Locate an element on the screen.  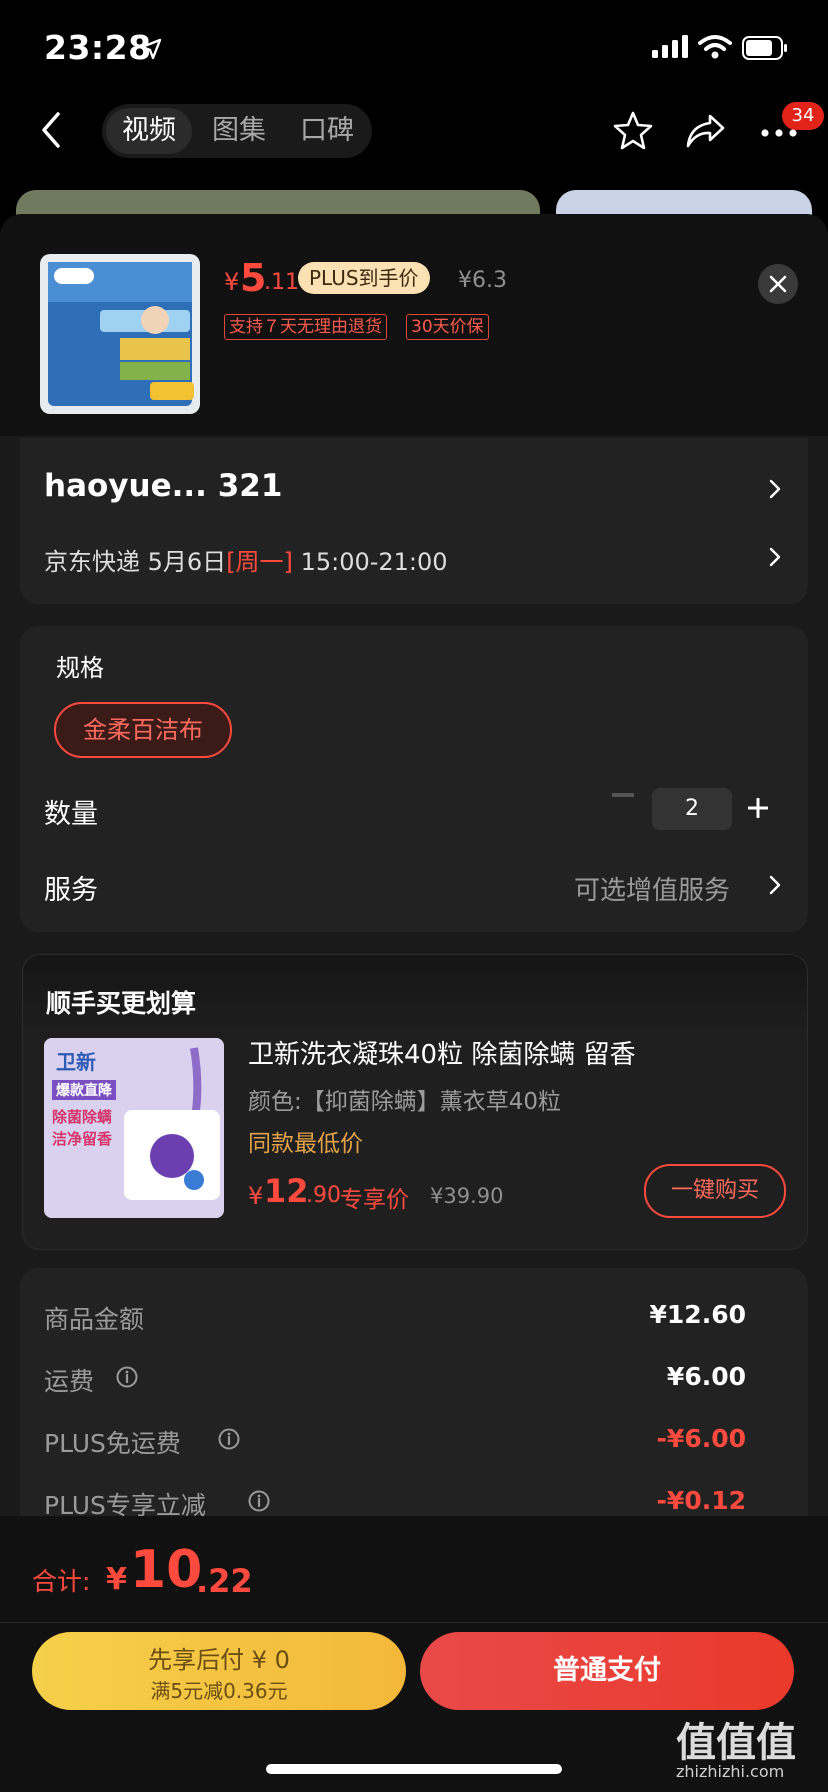
summary-shipping-label: 运费 is located at coordinates (69, 1381).